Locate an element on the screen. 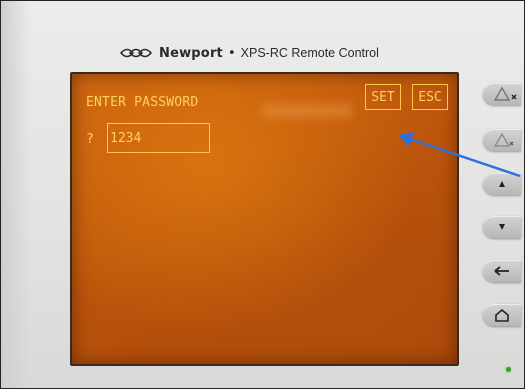 The height and width of the screenshot is (389, 525). esc-button: ESC is located at coordinates (430, 97).